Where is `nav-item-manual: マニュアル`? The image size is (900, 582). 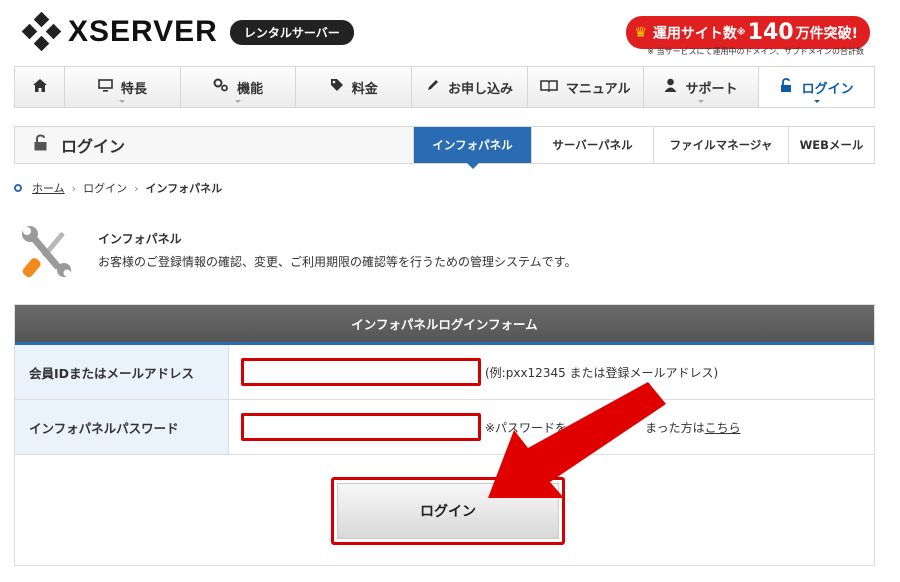
nav-item-manual: マニュアル is located at coordinates (586, 87).